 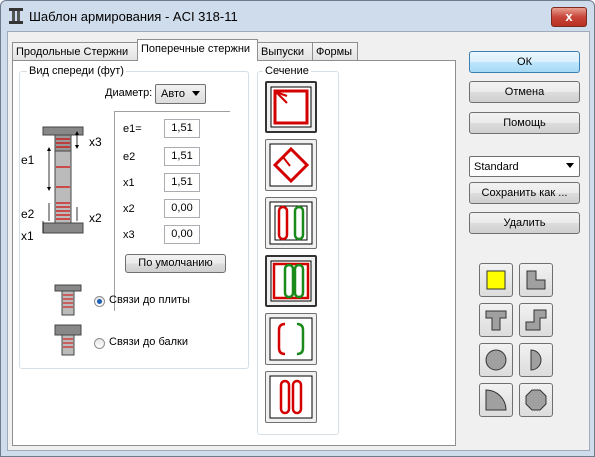 I want to click on shape-octagon-button, so click(x=536, y=400).